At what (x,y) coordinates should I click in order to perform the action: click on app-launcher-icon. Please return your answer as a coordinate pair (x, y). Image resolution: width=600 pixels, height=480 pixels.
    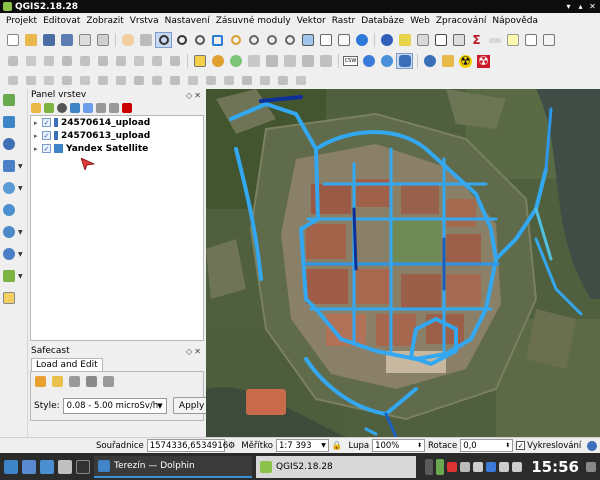
    Looking at the image, I should click on (11, 466).